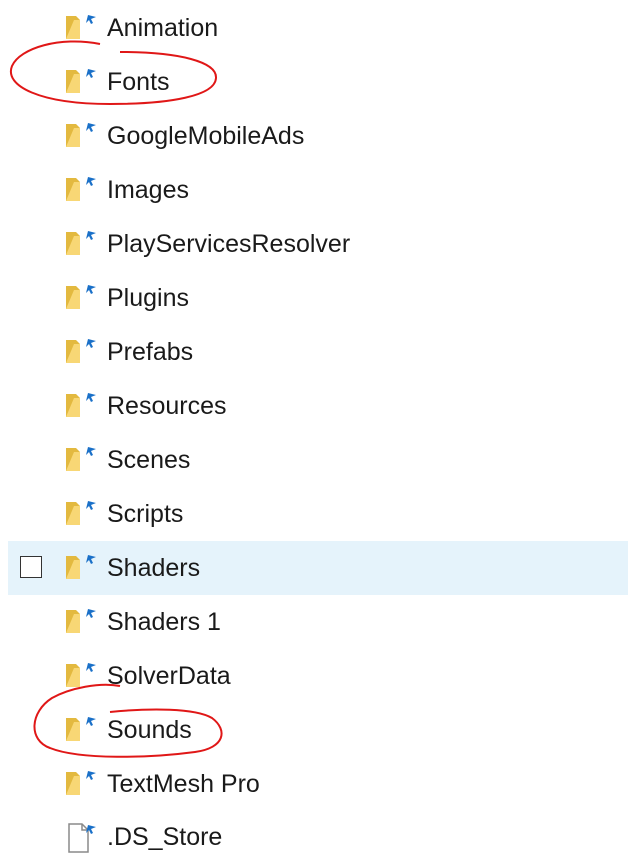  I want to click on file-name: Scripts, so click(145, 514).